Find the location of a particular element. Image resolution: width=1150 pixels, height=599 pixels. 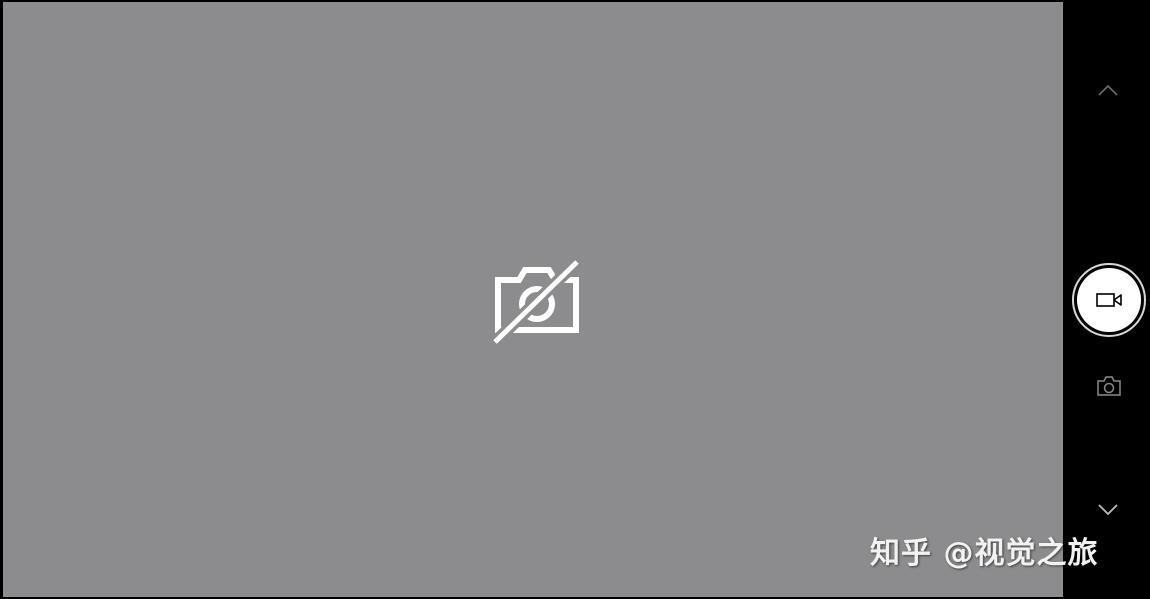

switch-to-photo-button is located at coordinates (1109, 386).